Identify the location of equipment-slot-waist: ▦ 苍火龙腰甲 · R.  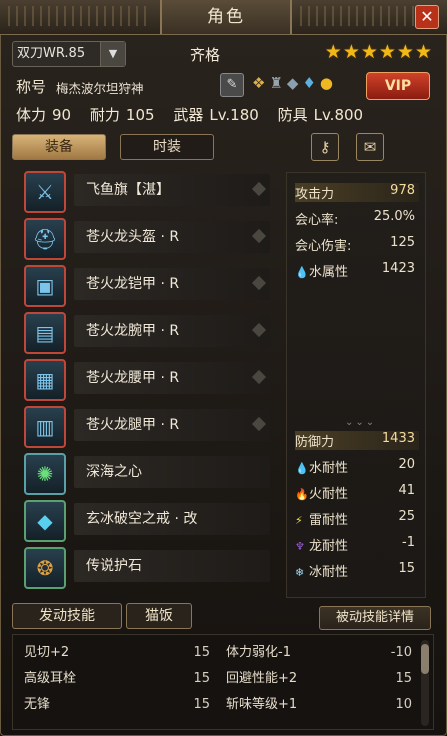
(143, 378).